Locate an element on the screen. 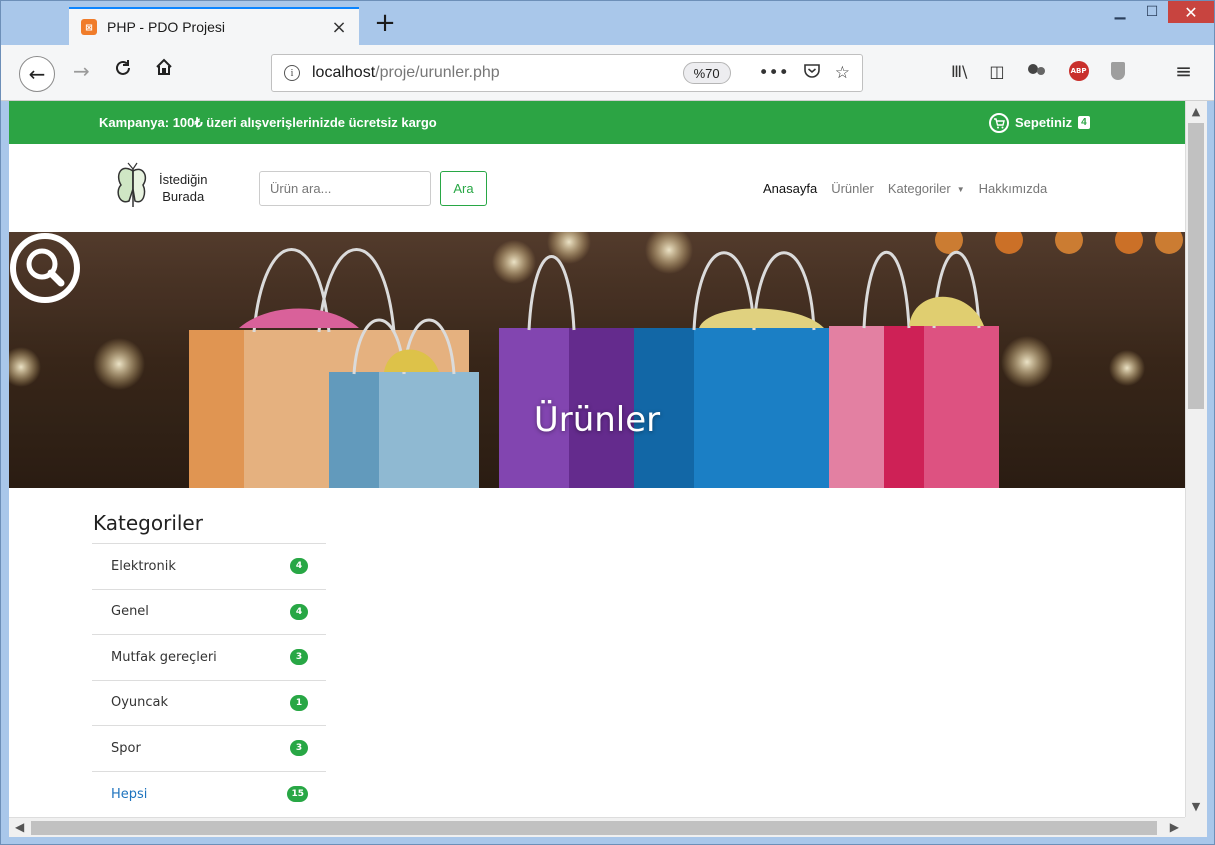  menu-item-products: Ürünler is located at coordinates (852, 188).